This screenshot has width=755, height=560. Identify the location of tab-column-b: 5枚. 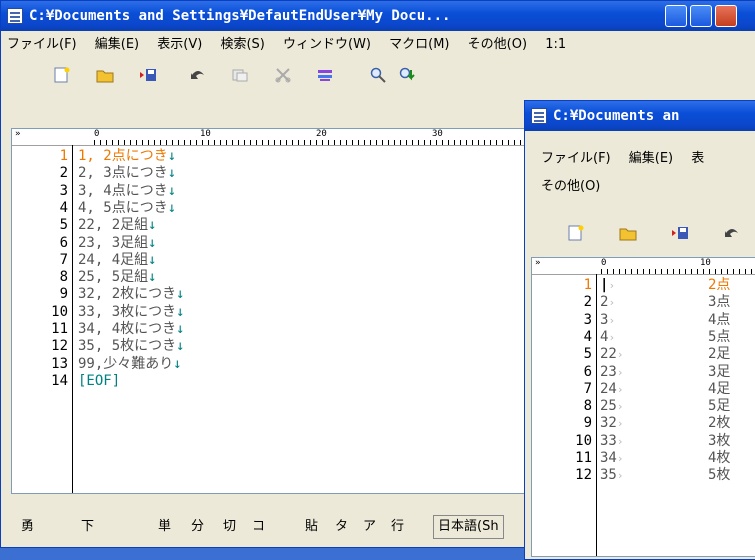
(719, 475).